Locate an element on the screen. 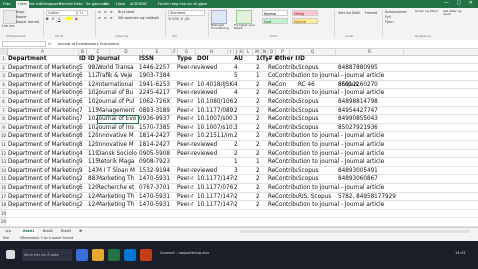 Image resolution: width=478 pixels, height=269 pixels. cell: 1209 is located at coordinates (92, 188).